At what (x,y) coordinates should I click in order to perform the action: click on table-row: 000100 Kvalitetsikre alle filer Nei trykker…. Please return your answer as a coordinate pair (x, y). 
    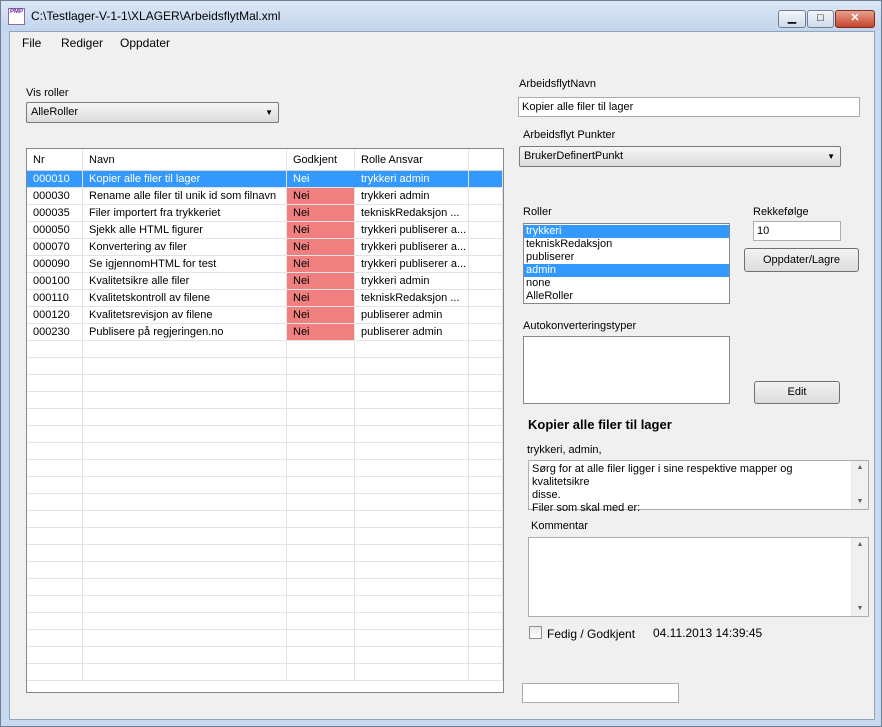
    Looking at the image, I should click on (265, 281).